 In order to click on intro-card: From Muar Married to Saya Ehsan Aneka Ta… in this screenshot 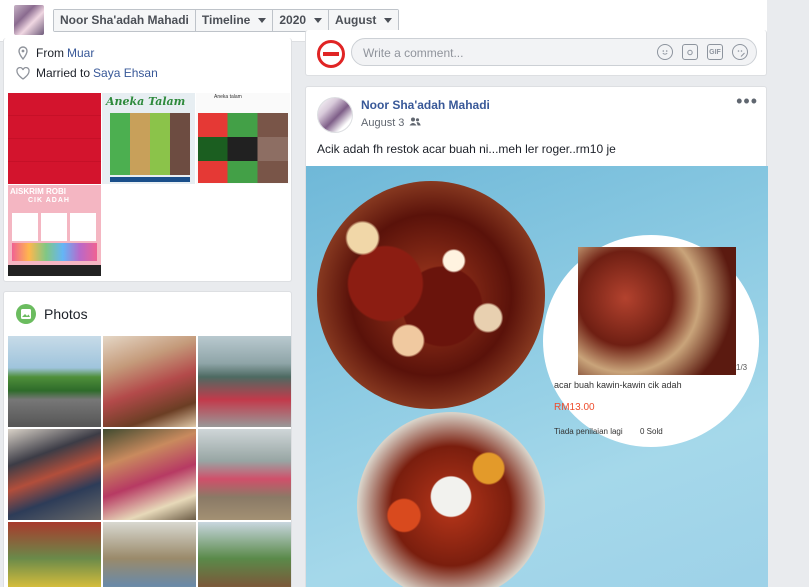, I will do `click(147, 160)`.